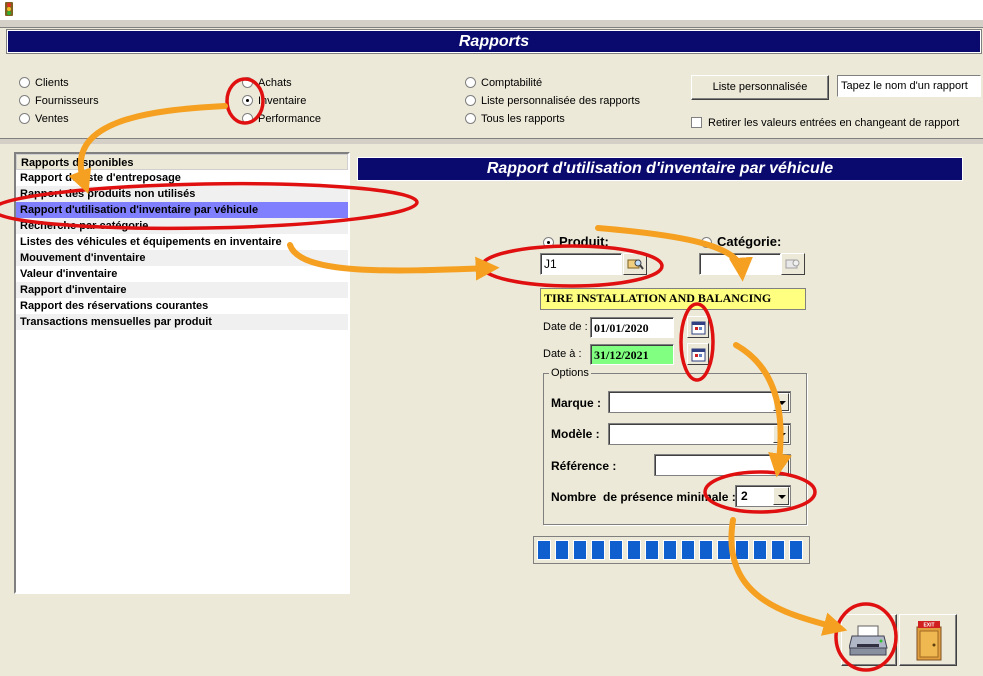 The height and width of the screenshot is (676, 983). Describe the element at coordinates (44, 83) in the screenshot. I see `radio-clients: Clients` at that location.